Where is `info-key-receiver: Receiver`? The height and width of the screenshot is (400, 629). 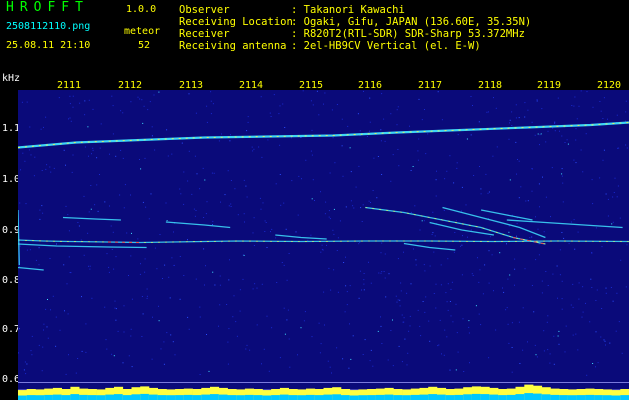 info-key-receiver: Receiver is located at coordinates (204, 34).